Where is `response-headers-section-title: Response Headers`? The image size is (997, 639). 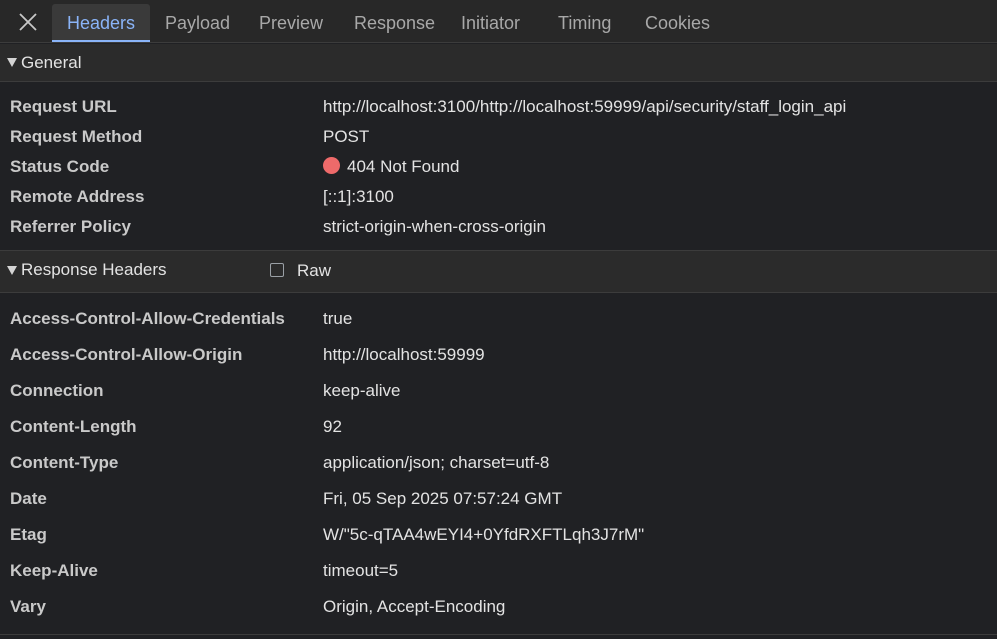 response-headers-section-title: Response Headers is located at coordinates (94, 270).